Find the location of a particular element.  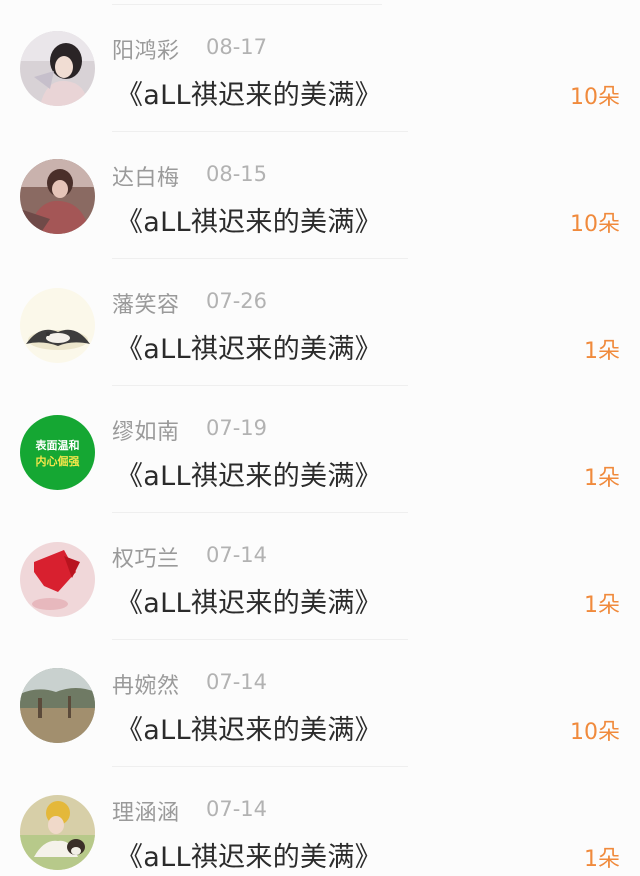

list-item: 理涵涵 07-14 《aLL祺迟来的美满》 1朵 is located at coordinates (320, 819).